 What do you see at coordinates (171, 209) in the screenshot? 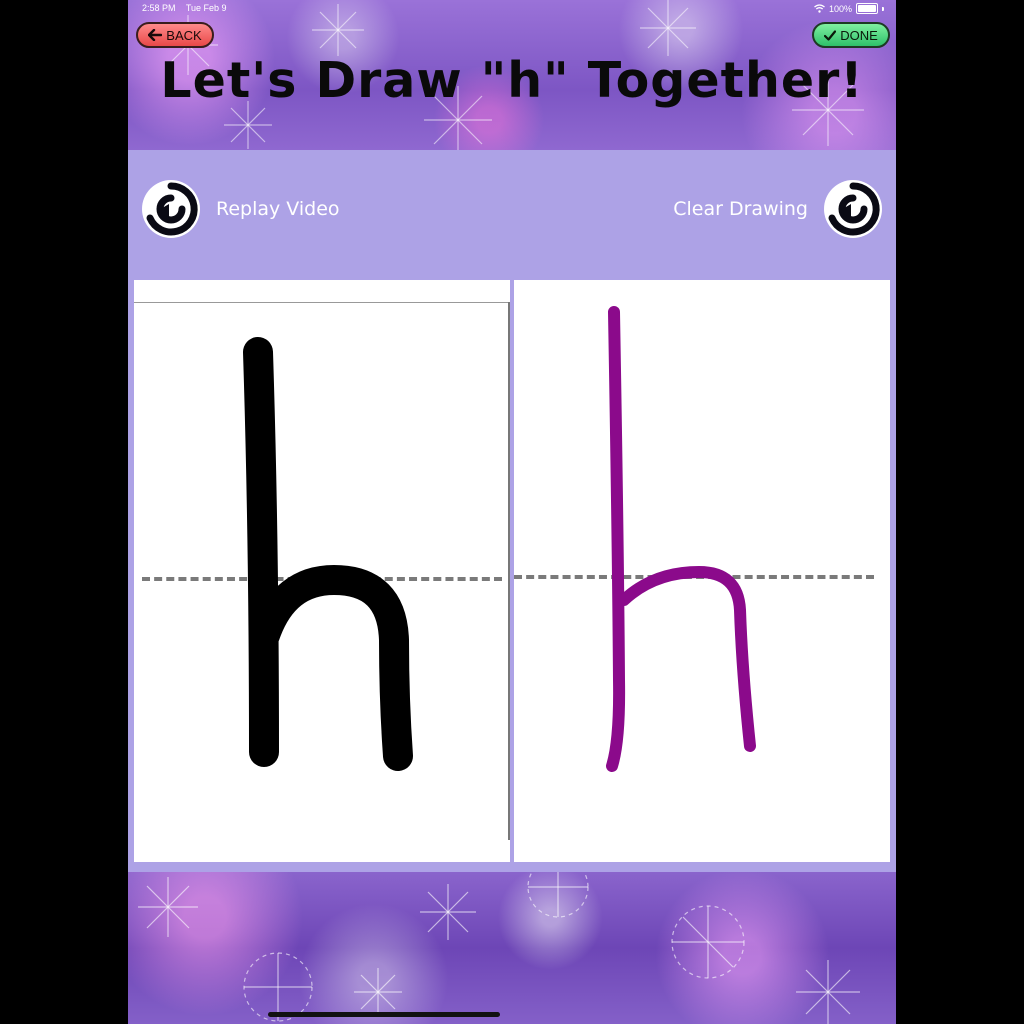
I see `replay-icon` at bounding box center [171, 209].